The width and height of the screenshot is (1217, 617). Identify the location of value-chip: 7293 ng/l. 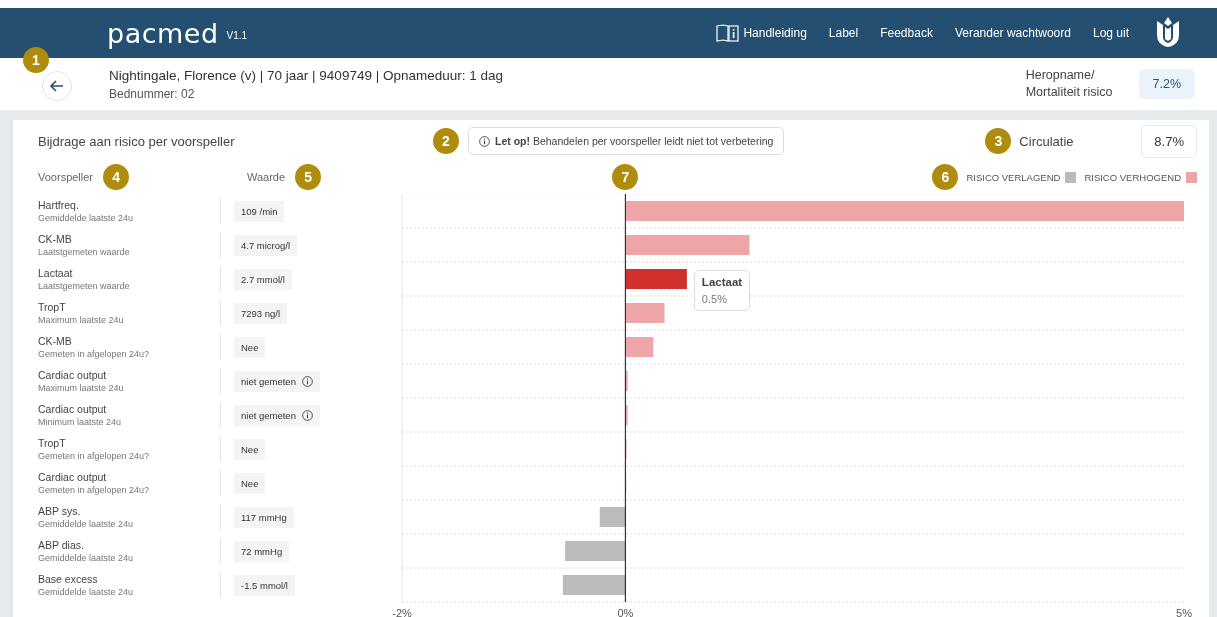
(261, 313).